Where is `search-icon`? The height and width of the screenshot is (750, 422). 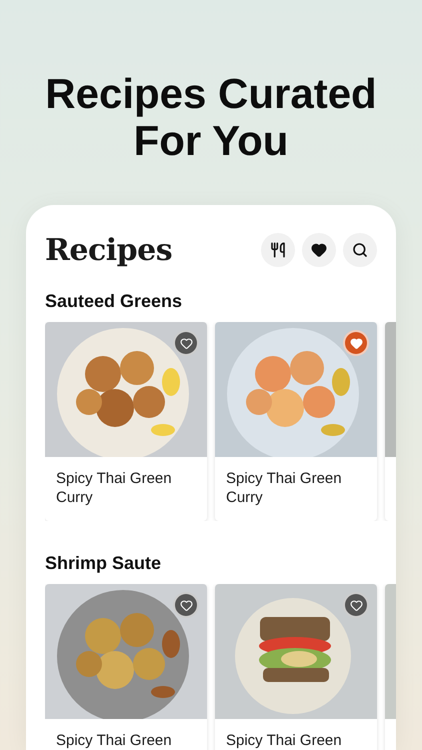 search-icon is located at coordinates (360, 250).